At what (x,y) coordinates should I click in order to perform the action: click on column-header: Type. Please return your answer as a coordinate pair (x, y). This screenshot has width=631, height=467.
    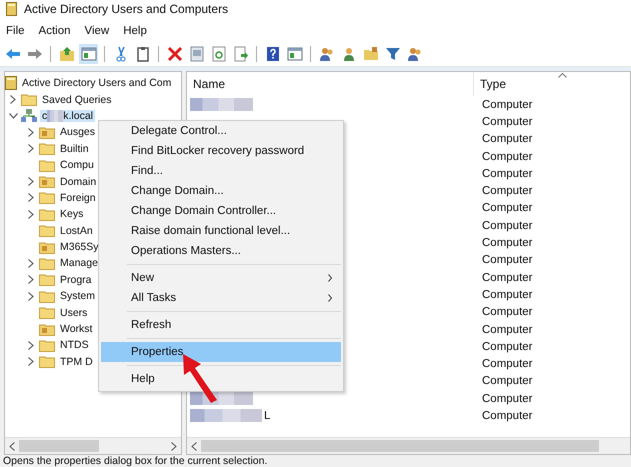
    Looking at the image, I should click on (552, 84).